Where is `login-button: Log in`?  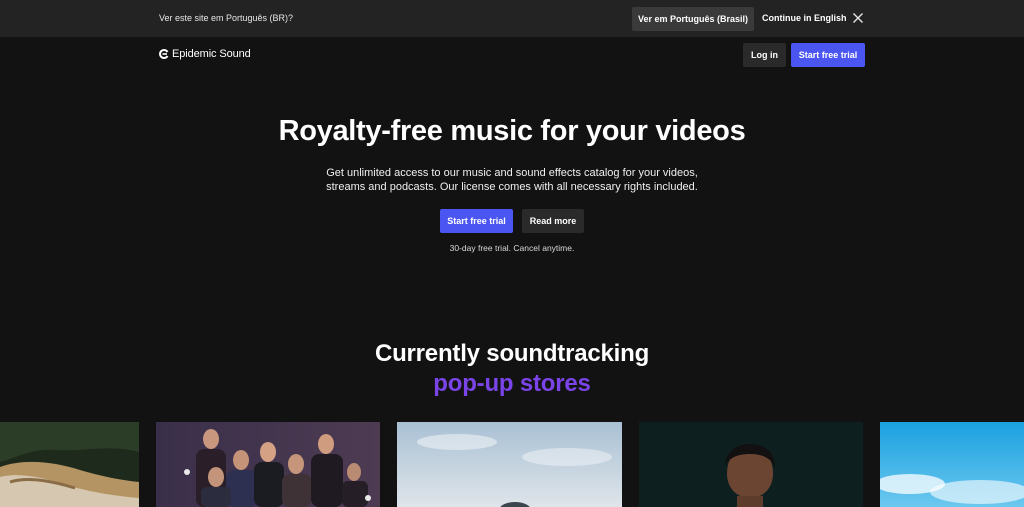 login-button: Log in is located at coordinates (764, 55).